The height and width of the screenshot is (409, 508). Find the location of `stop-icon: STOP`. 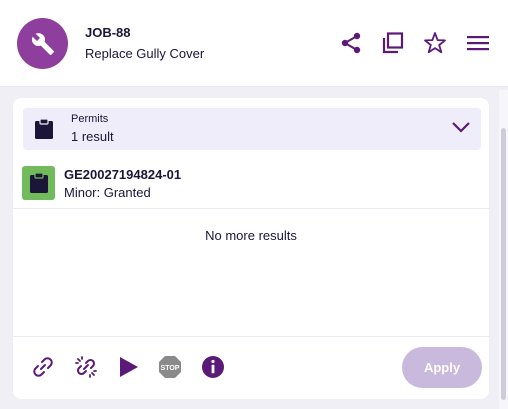

stop-icon: STOP is located at coordinates (170, 367).